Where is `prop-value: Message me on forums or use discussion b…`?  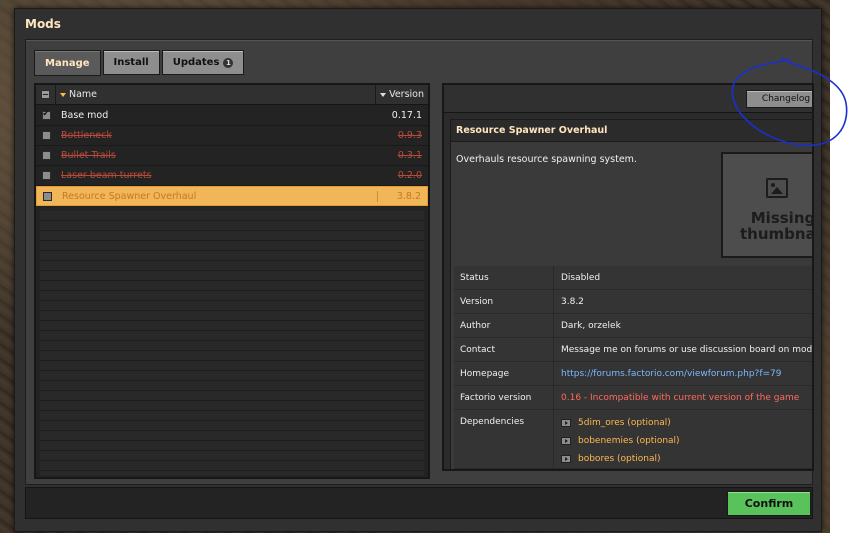 prop-value: Message me on forums or use discussion b… is located at coordinates (687, 350).